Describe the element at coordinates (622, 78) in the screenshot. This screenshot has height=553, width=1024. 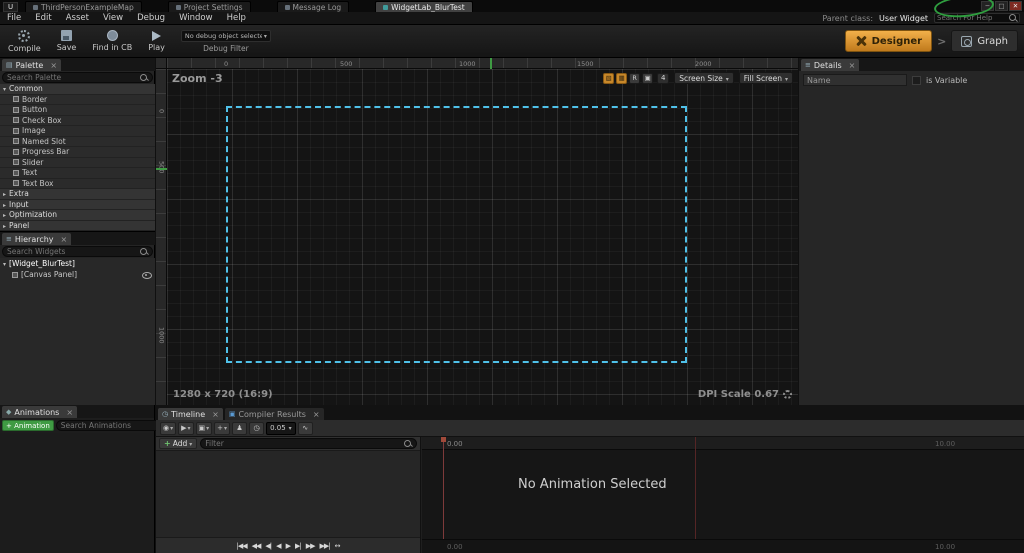
I see `flow-direction-button: ▦` at that location.